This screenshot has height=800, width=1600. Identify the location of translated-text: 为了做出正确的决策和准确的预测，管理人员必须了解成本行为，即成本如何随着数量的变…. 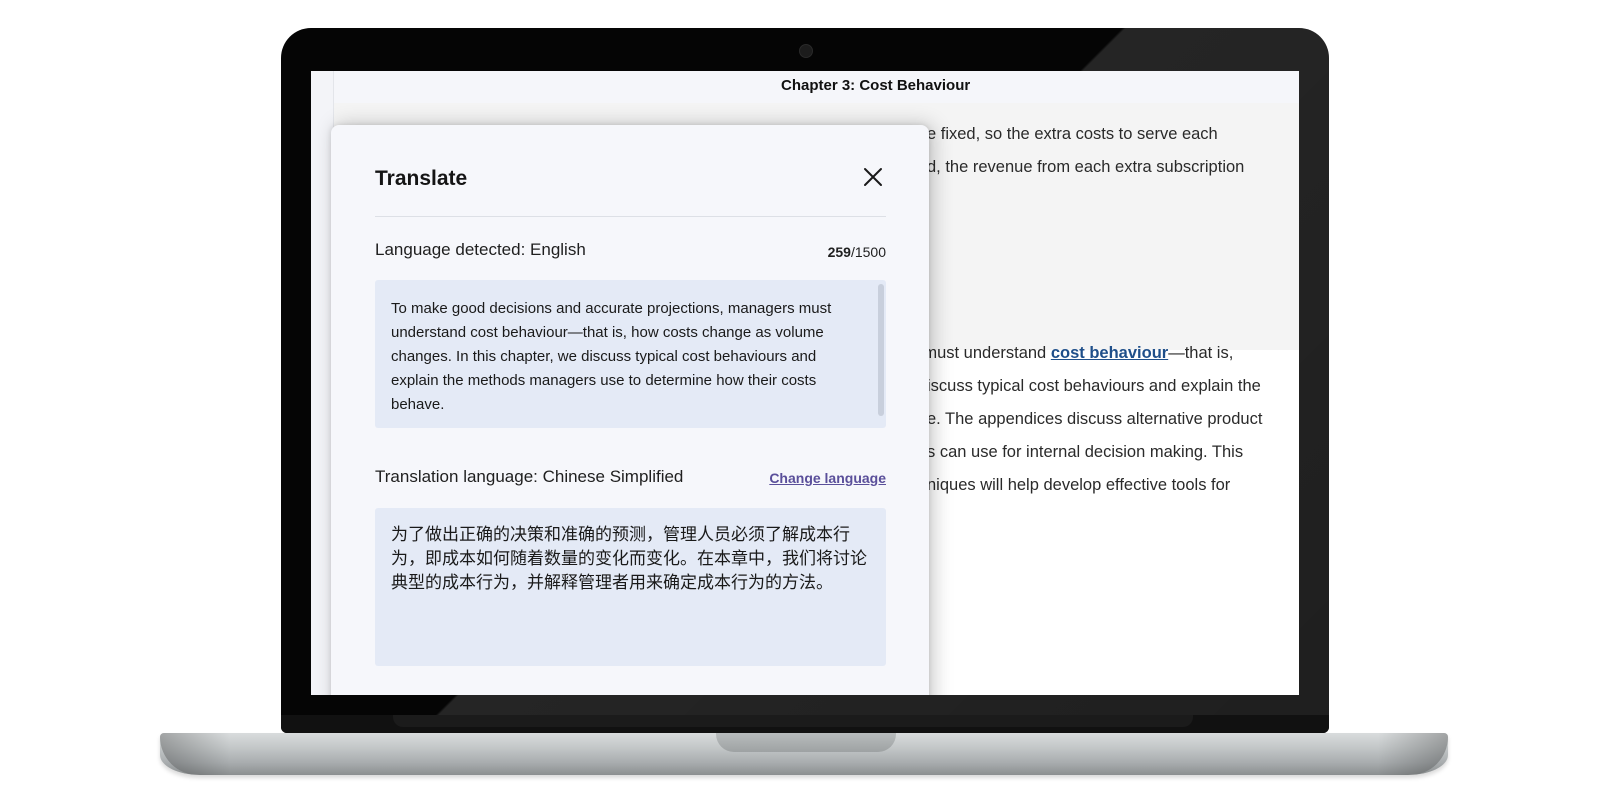
(629, 559).